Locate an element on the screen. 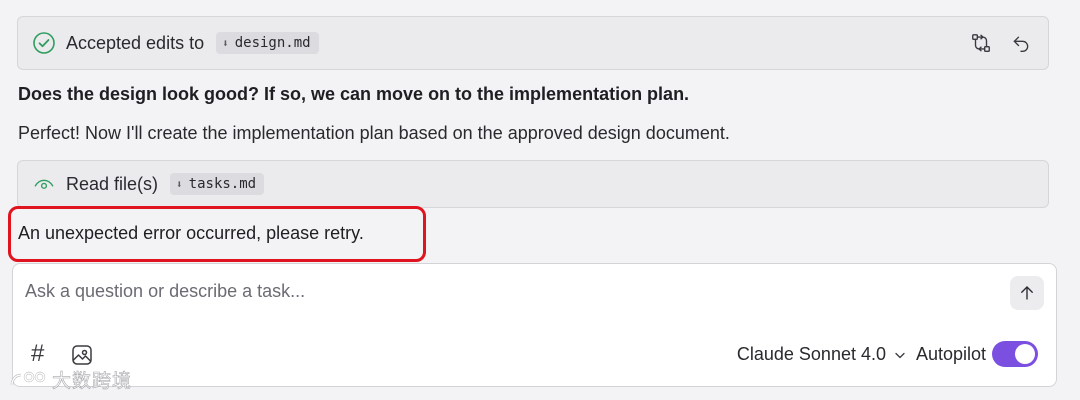 The height and width of the screenshot is (400, 1080). file-chip-tasks: ⬇ tasks.md is located at coordinates (217, 184).